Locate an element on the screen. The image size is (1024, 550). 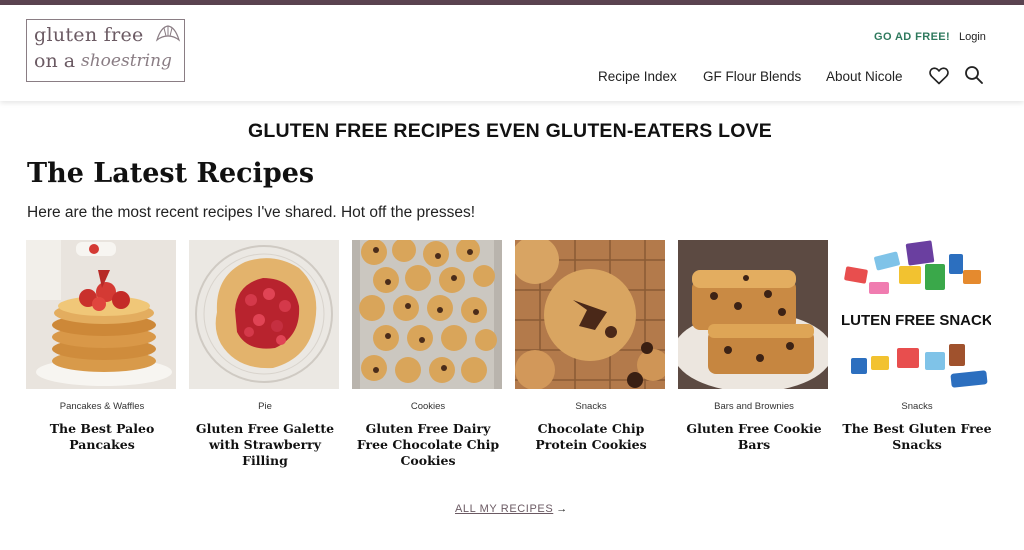
recipe-title: Gluten Free Cookie Bars is located at coordinates (754, 437).